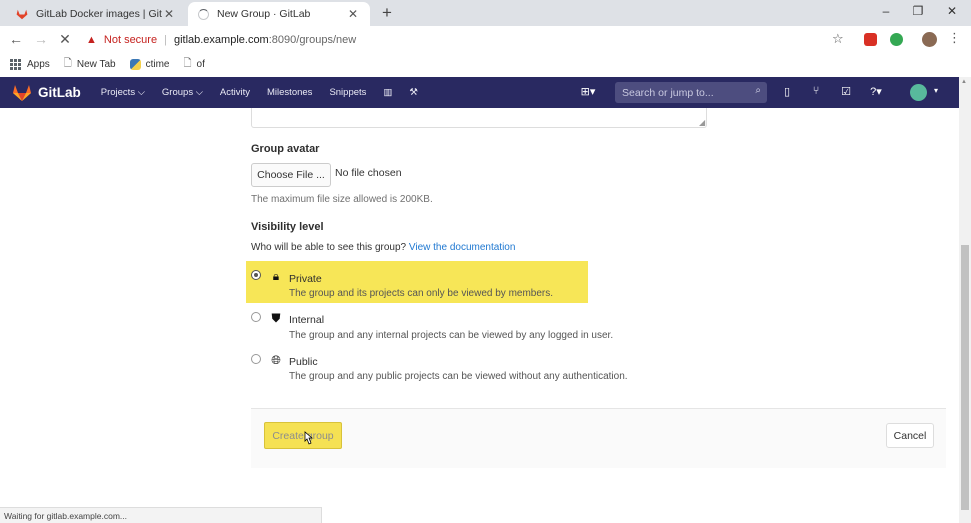  I want to click on chart-icon: ▥, so click(387, 92).